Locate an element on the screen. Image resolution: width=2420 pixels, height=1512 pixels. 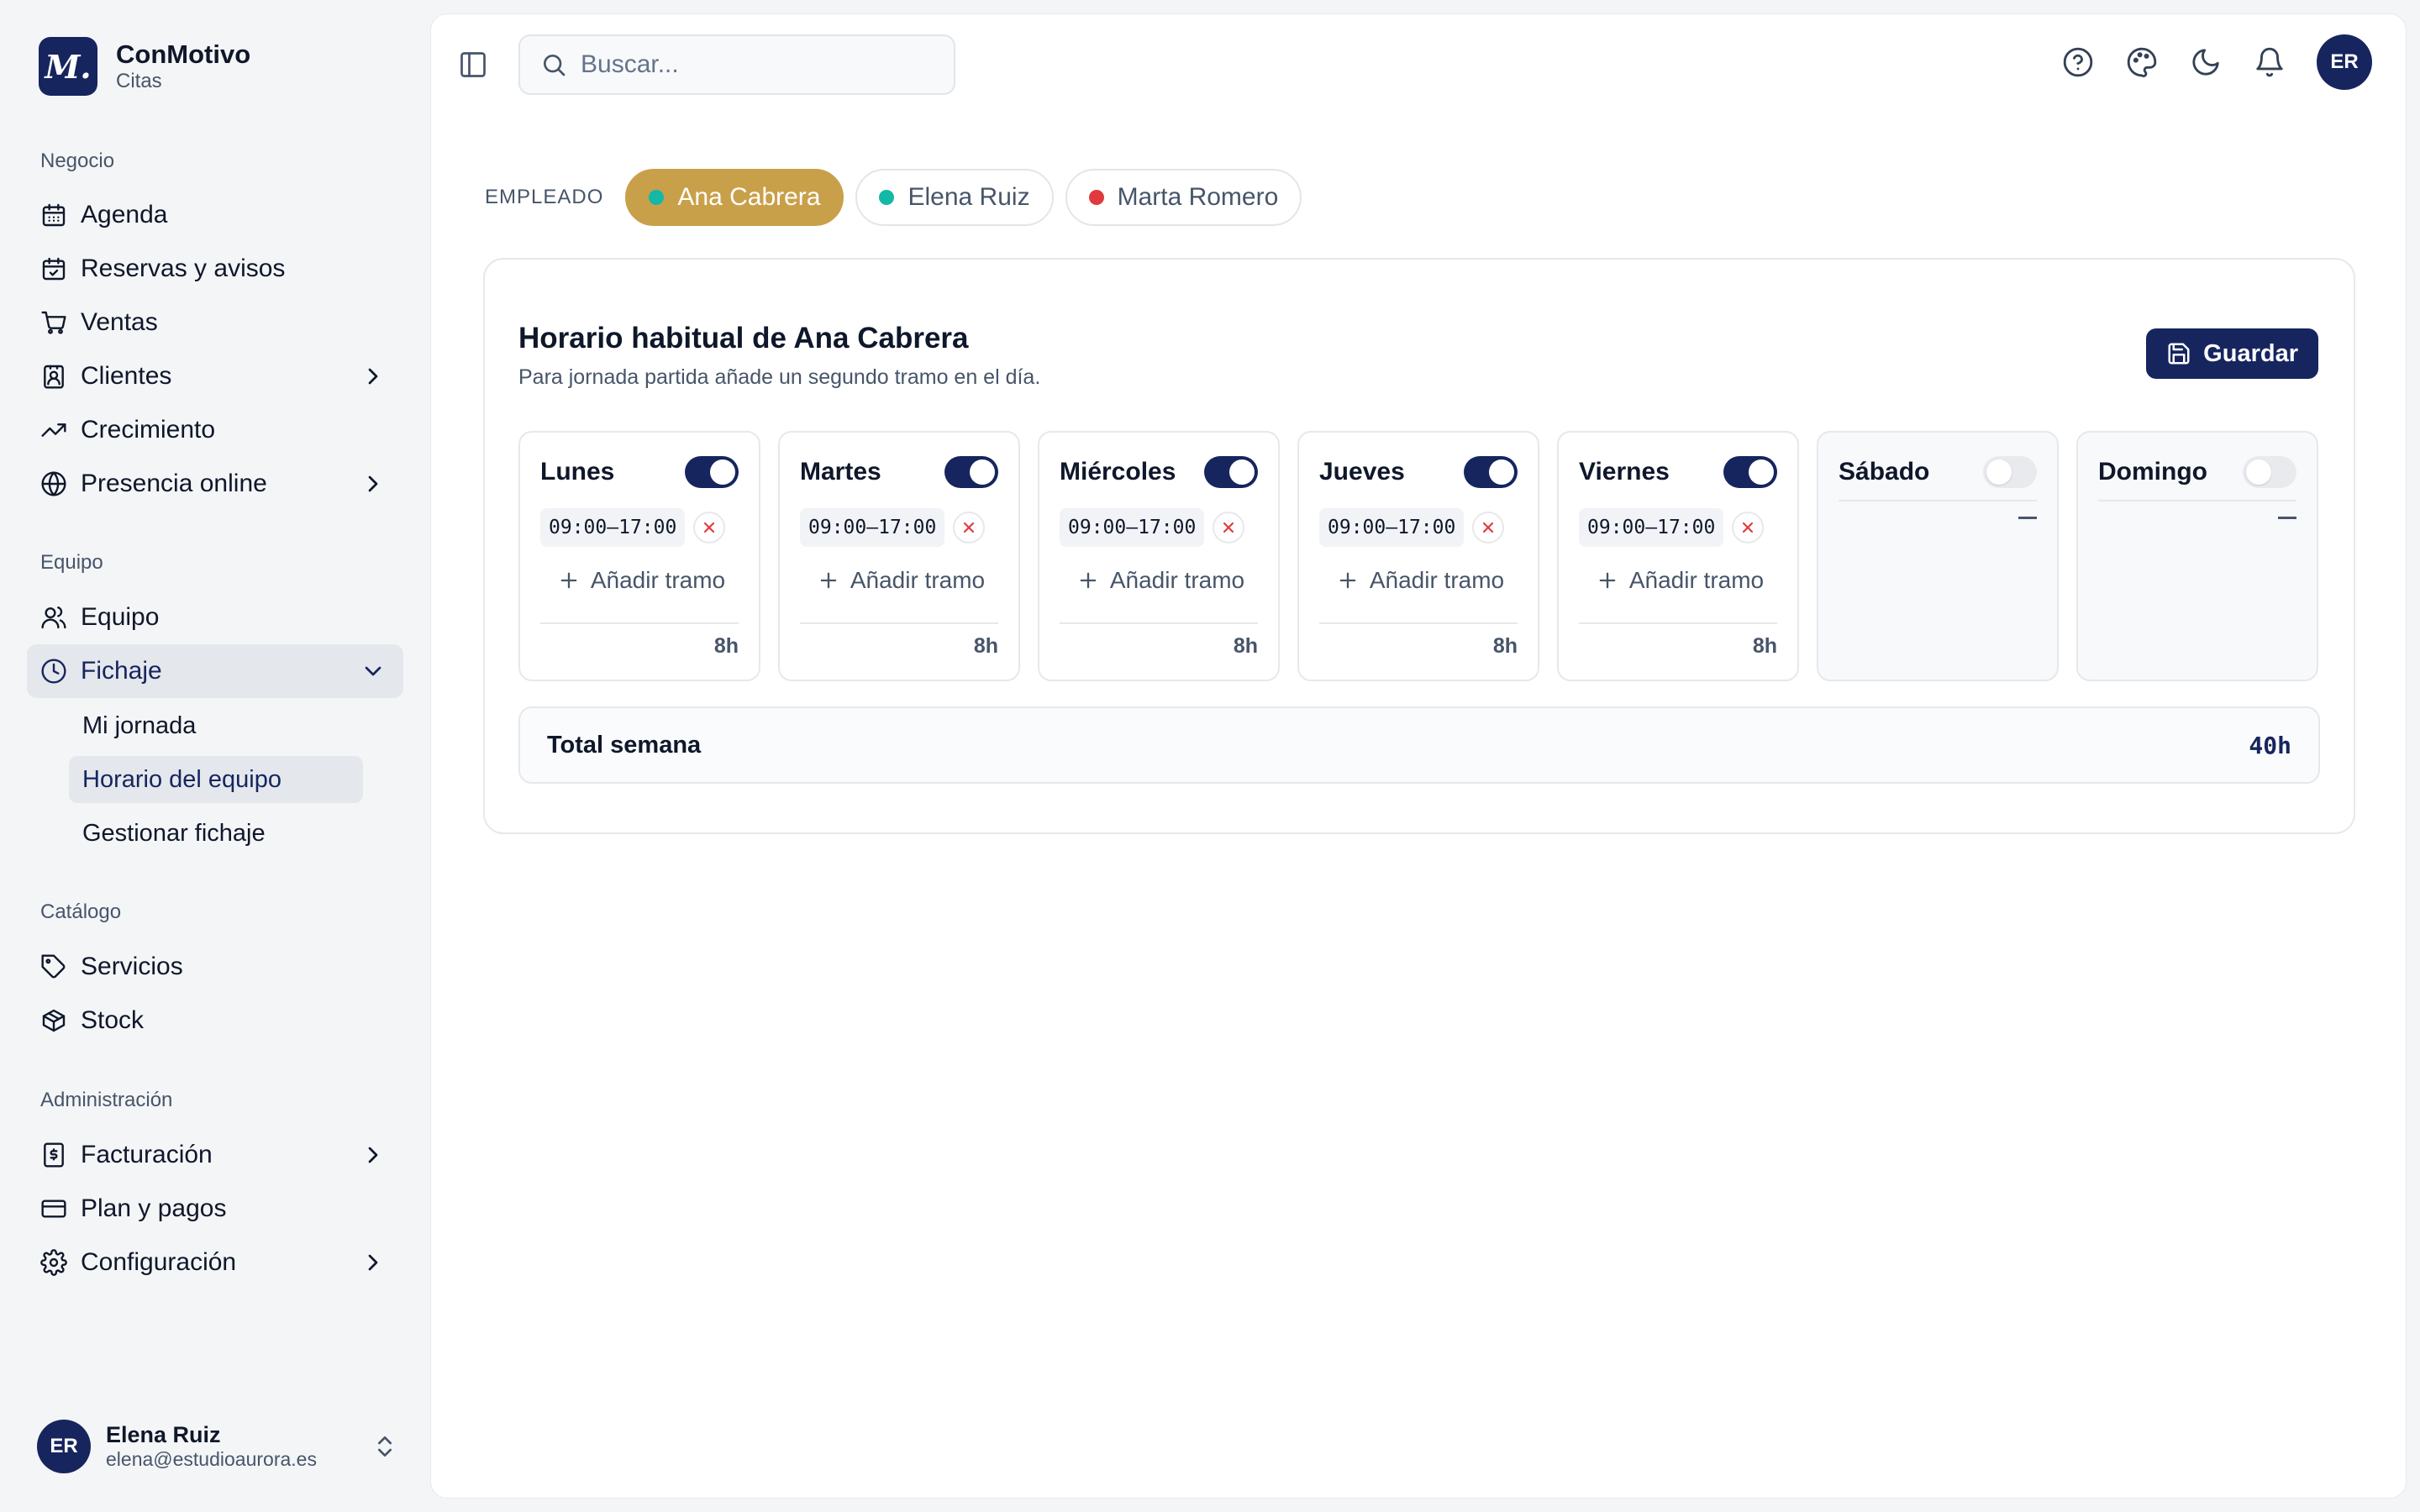
bell-icon is located at coordinates (2269, 62).